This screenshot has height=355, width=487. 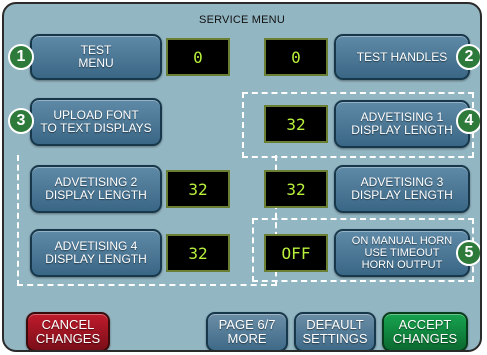 I want to click on accept-changes-button: ACCEPT CHANGES, so click(x=425, y=331).